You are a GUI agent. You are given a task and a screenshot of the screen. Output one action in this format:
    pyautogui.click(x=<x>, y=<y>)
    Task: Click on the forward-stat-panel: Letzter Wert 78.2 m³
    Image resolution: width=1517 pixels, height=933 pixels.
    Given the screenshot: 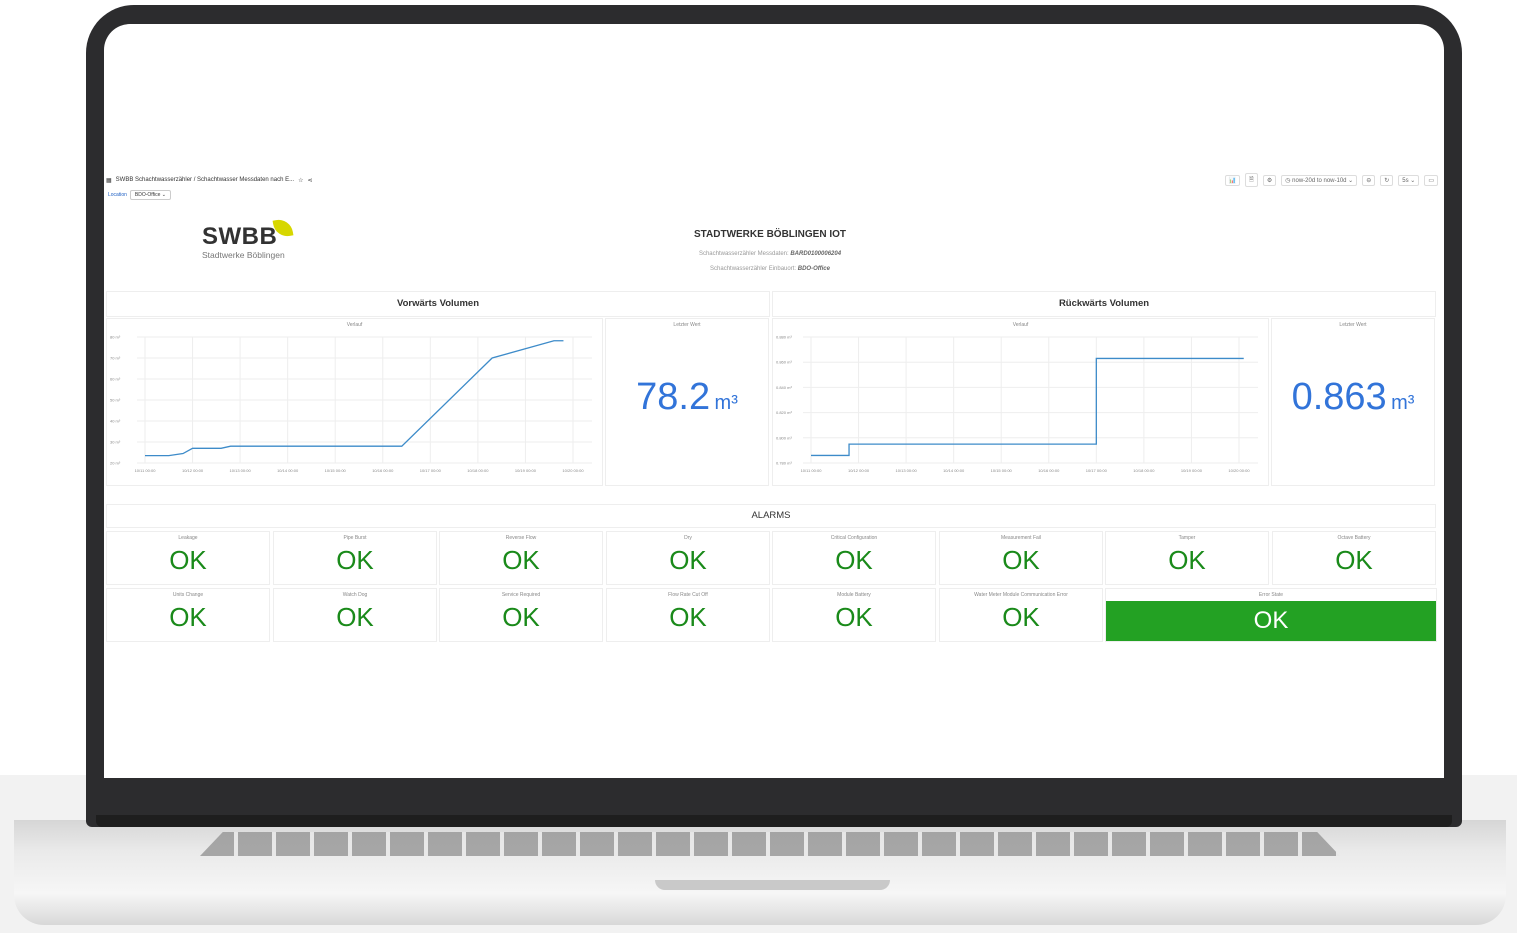 What is the action you would take?
    pyautogui.click(x=687, y=402)
    